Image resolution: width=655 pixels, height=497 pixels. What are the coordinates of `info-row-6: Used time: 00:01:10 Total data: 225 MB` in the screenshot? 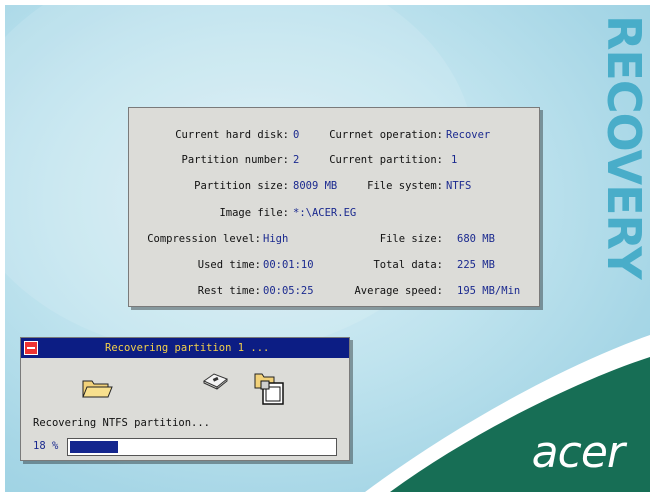 It's located at (334, 265).